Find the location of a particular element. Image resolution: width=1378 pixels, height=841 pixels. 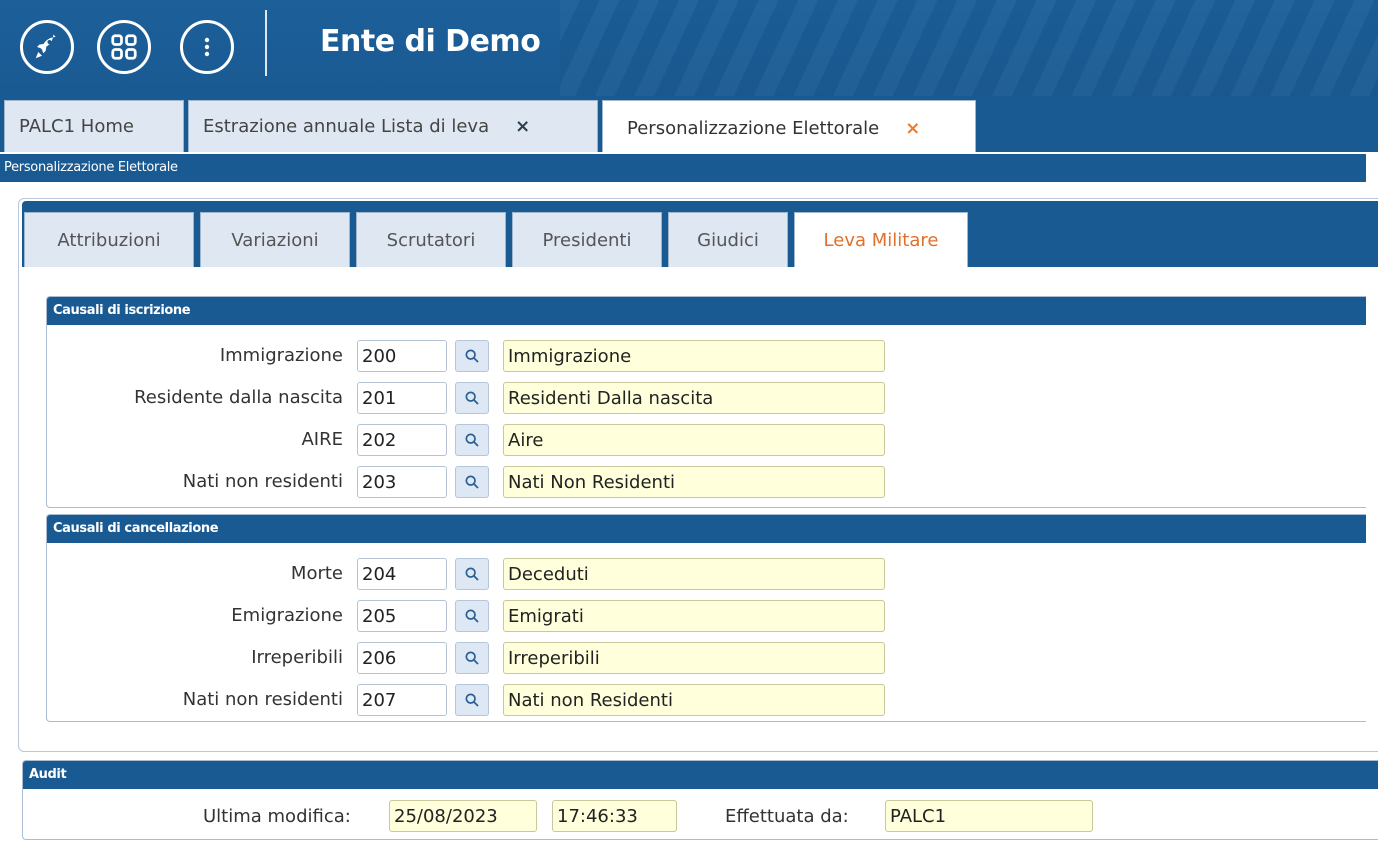

subtab-giudici: Giudici is located at coordinates (728, 239).